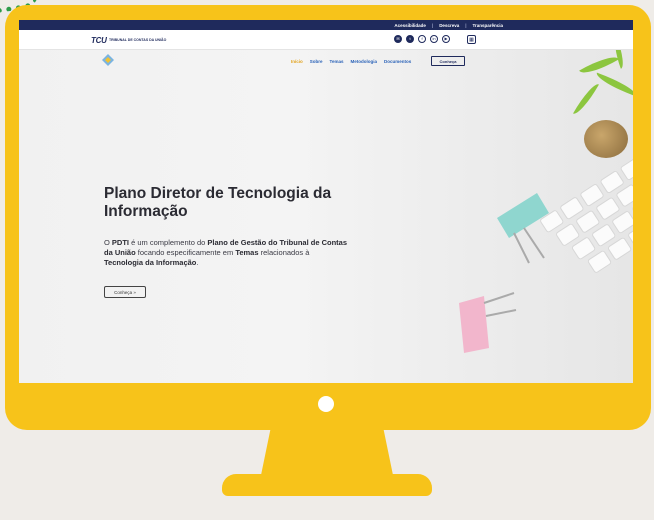 This screenshot has width=654, height=520. What do you see at coordinates (185, 252) in the screenshot?
I see `hero-text-part: focando especificamente em` at bounding box center [185, 252].